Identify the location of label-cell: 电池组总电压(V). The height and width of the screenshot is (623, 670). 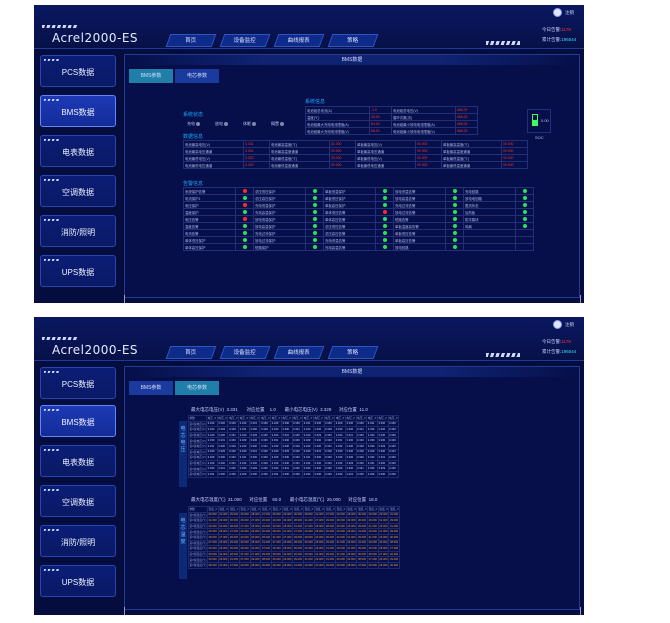
(423, 110).